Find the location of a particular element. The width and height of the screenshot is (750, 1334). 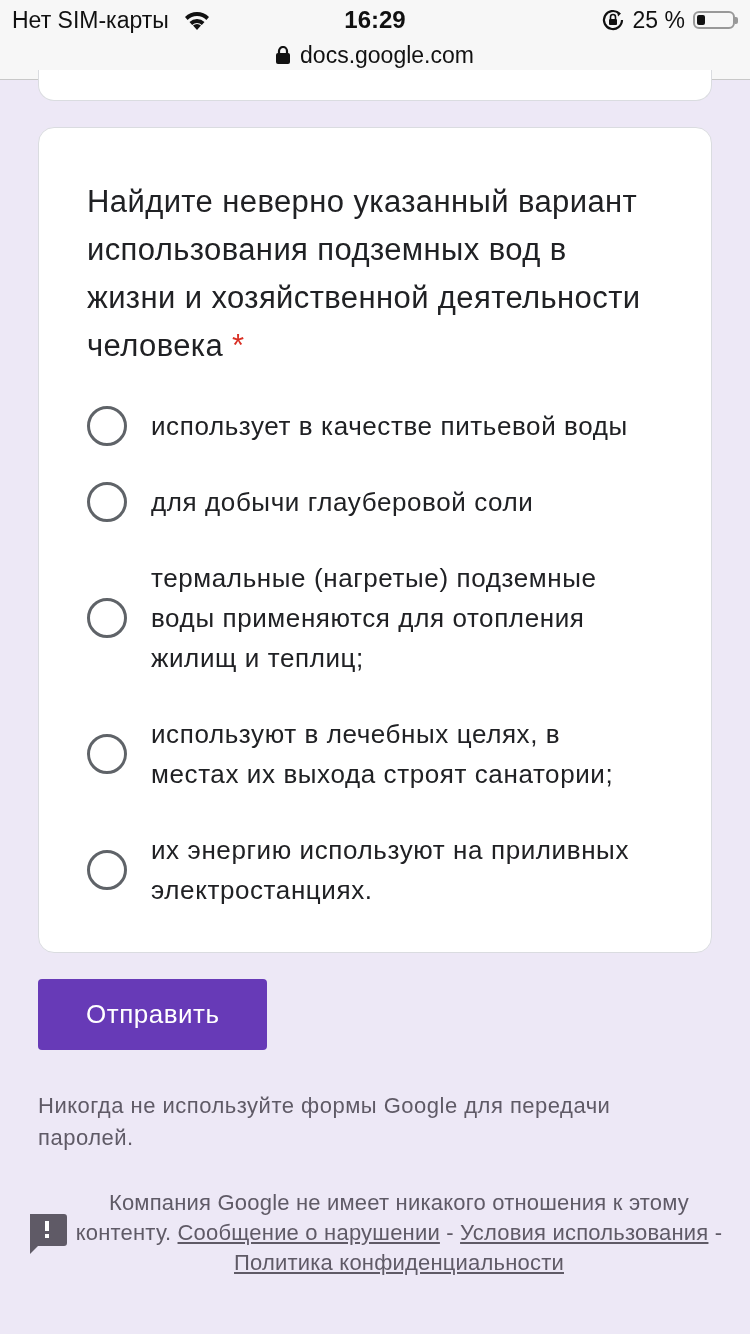

option-label: используют в лечебных целях, в местах их выхода строят санатории; is located at coordinates (403, 754).